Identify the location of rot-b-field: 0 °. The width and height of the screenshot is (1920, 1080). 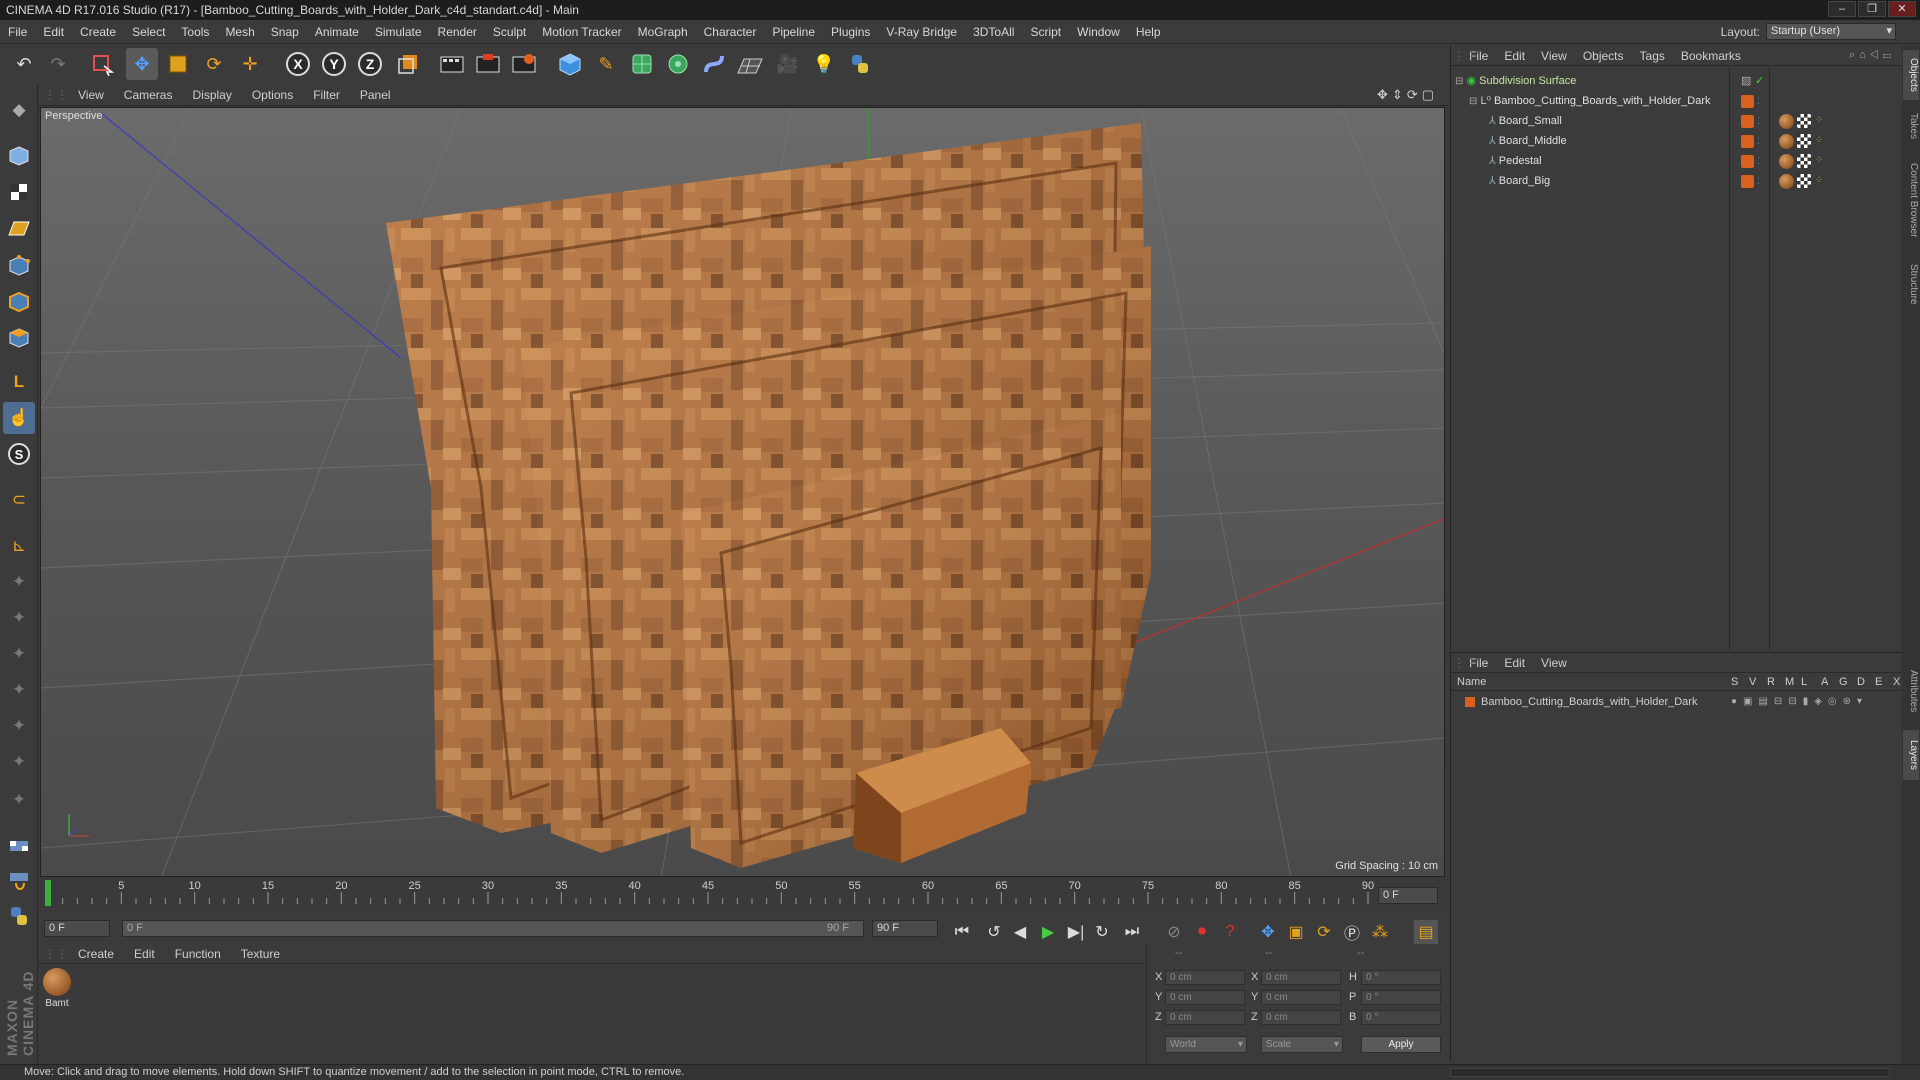
(1401, 1017).